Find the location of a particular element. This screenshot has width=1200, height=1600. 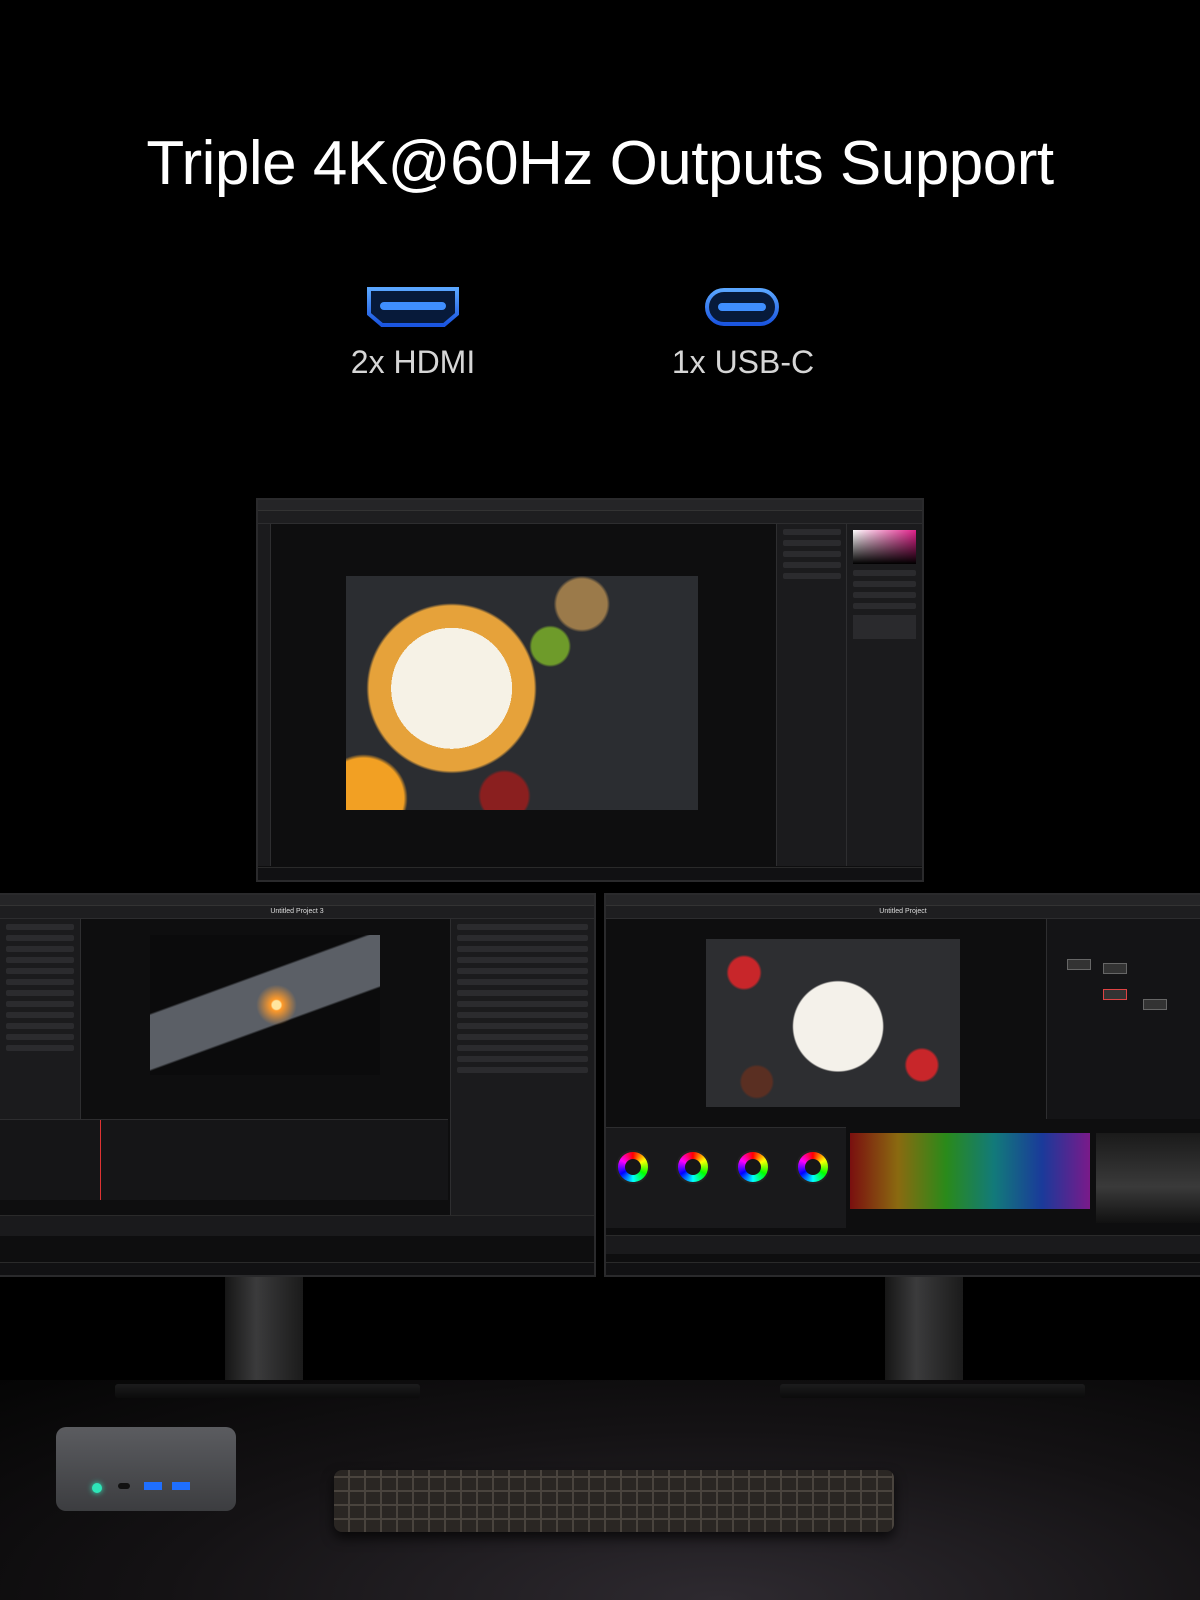

usb-c-port-icon is located at coordinates (742, 307).